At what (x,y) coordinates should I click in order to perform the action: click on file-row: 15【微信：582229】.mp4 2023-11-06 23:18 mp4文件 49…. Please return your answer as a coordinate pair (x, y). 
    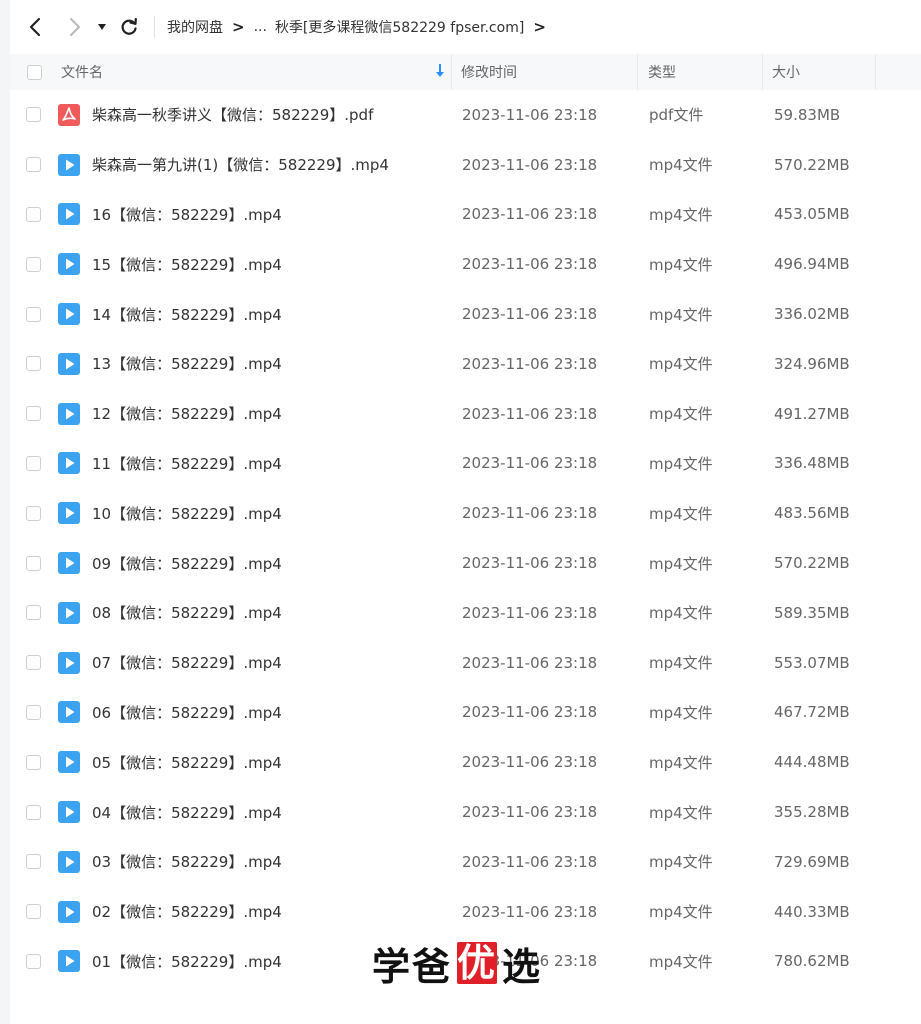
    Looking at the image, I should click on (465, 264).